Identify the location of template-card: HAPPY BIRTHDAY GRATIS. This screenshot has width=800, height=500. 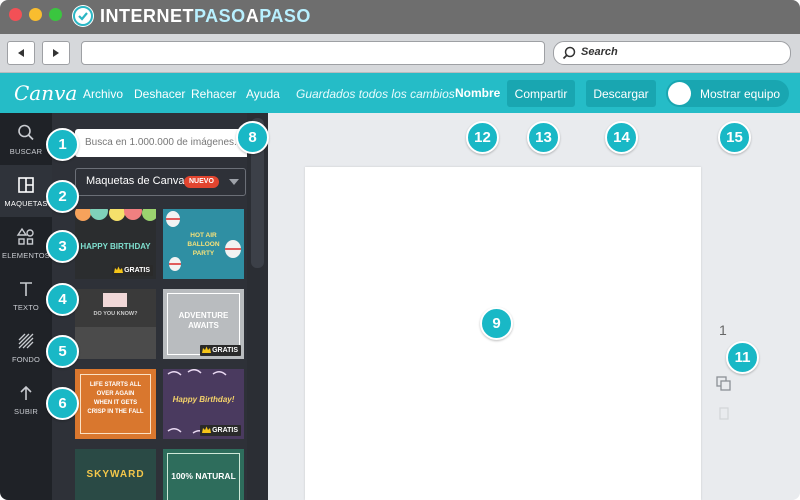
(115, 244).